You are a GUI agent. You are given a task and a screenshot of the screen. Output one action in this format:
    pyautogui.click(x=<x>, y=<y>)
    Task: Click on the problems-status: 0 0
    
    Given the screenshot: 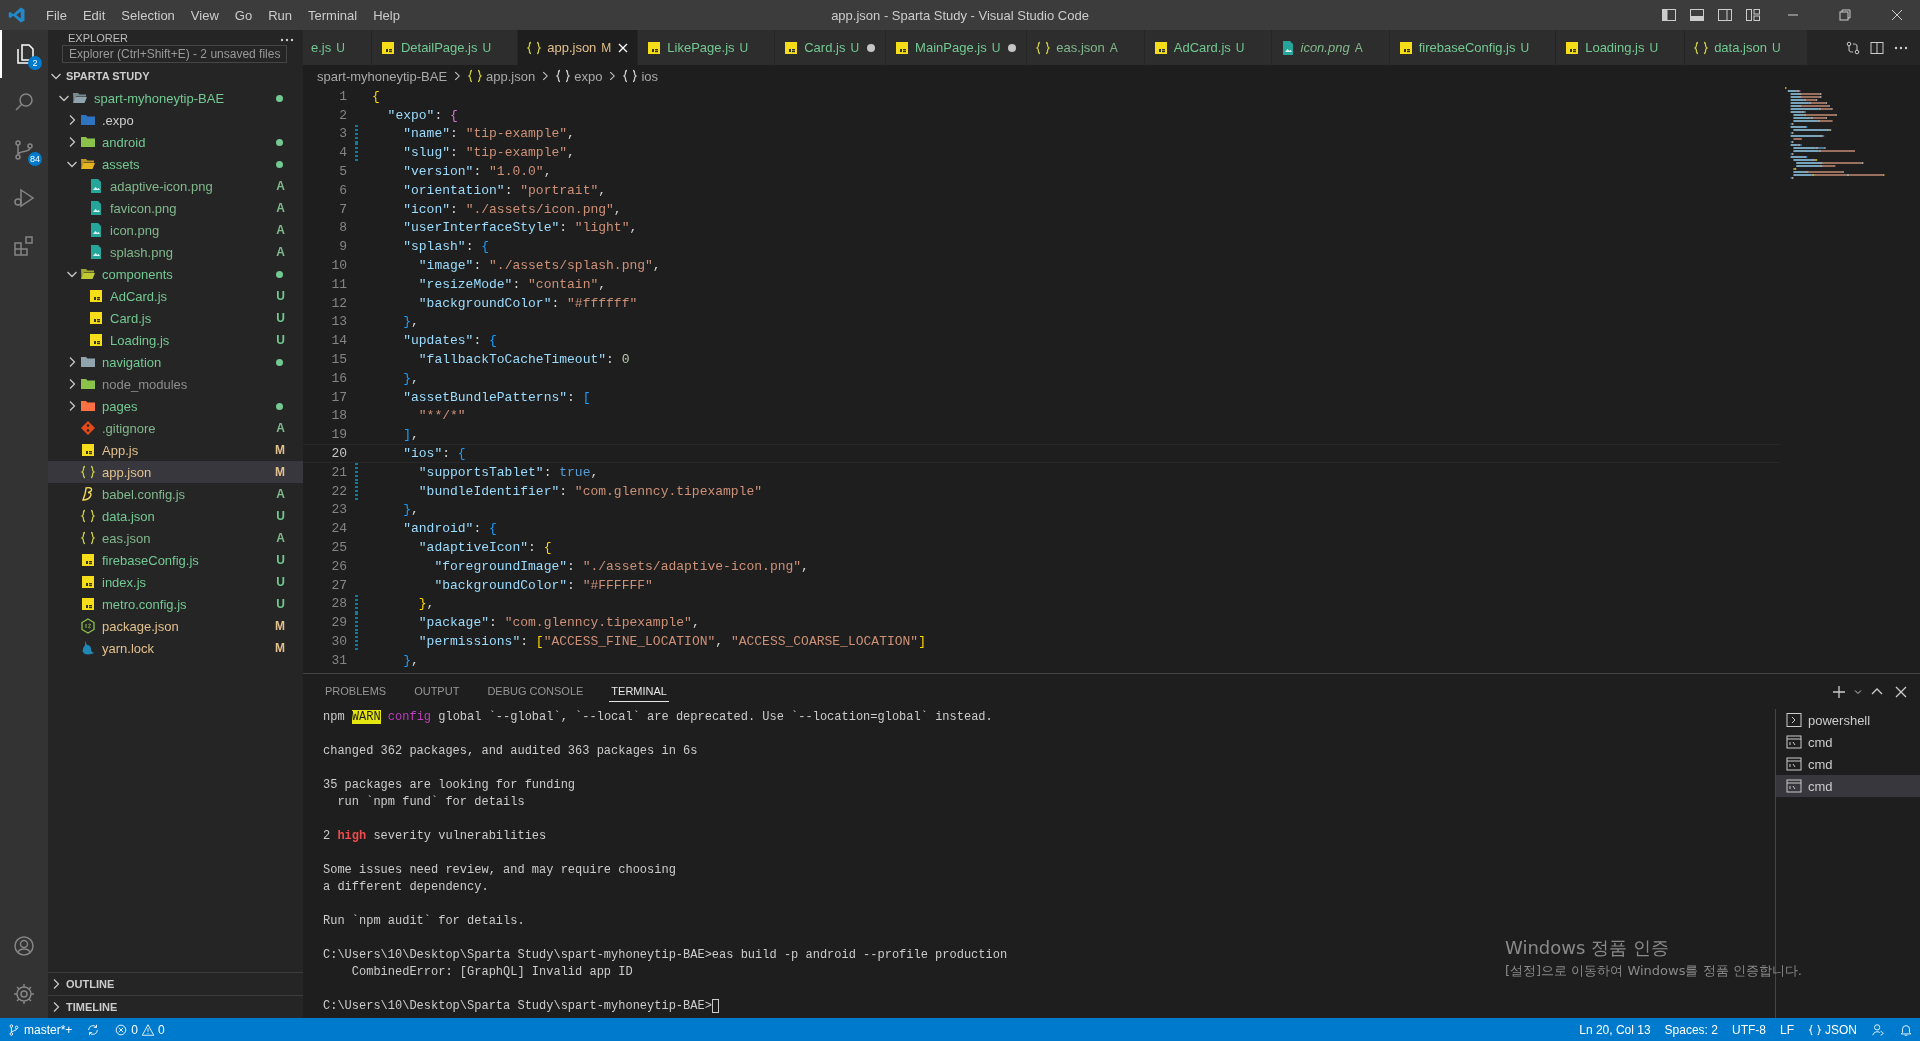 What is the action you would take?
    pyautogui.click(x=139, y=1029)
    